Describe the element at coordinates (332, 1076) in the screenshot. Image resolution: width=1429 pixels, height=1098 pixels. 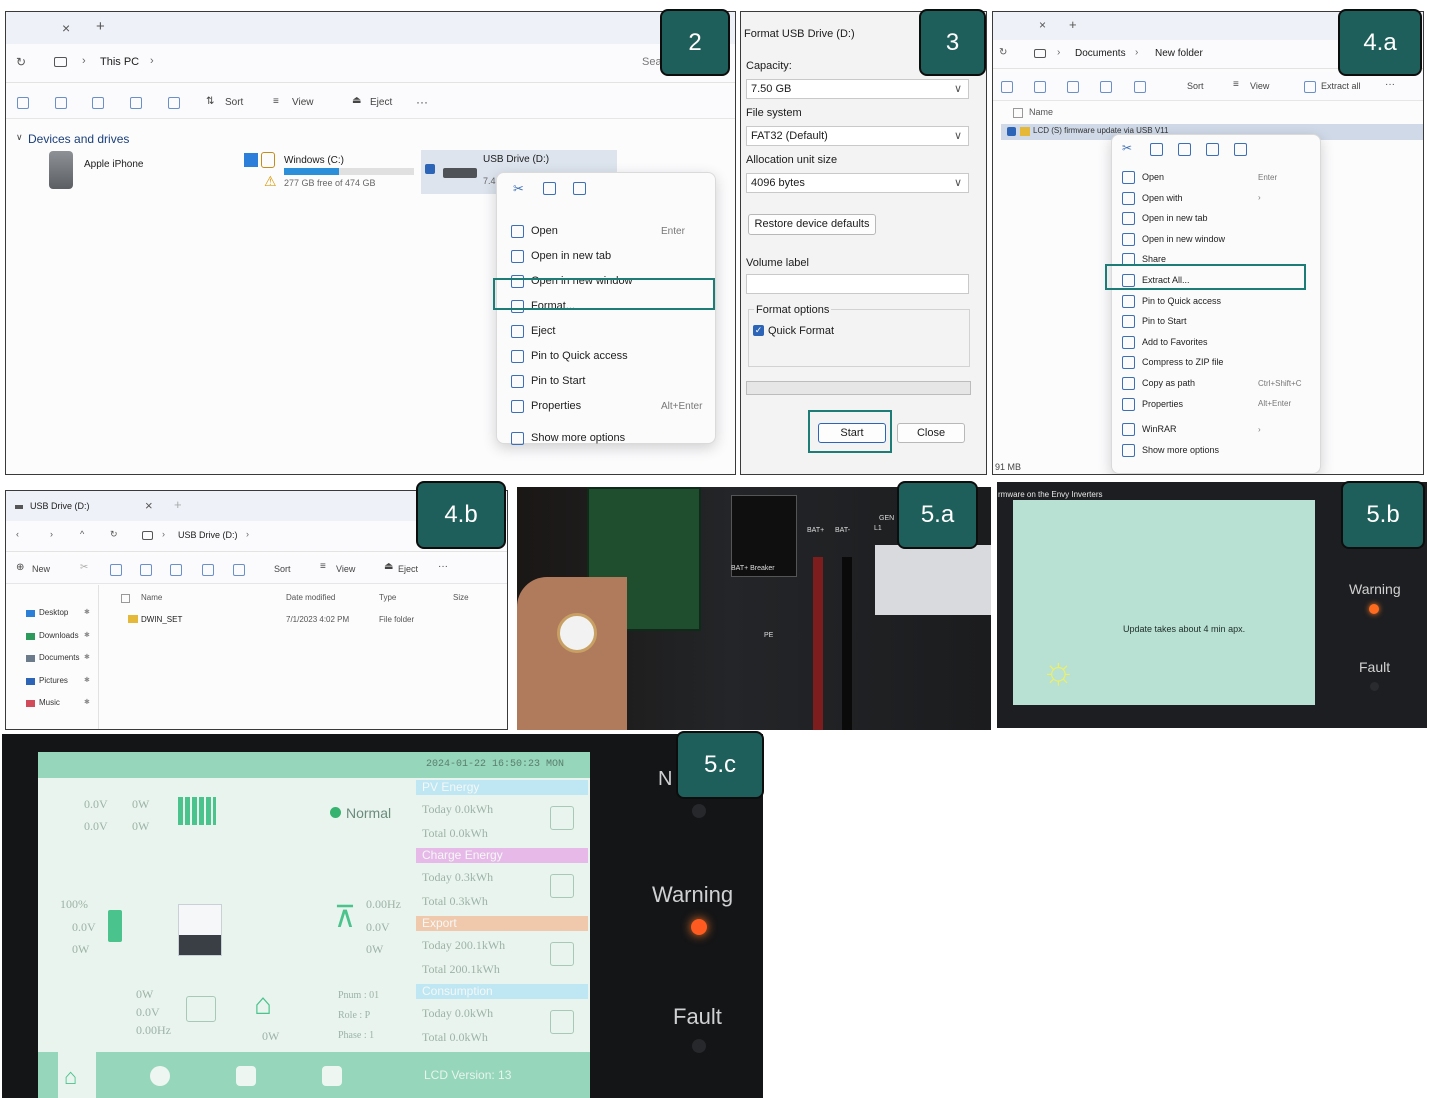
I see `settings-nav-icon` at that location.